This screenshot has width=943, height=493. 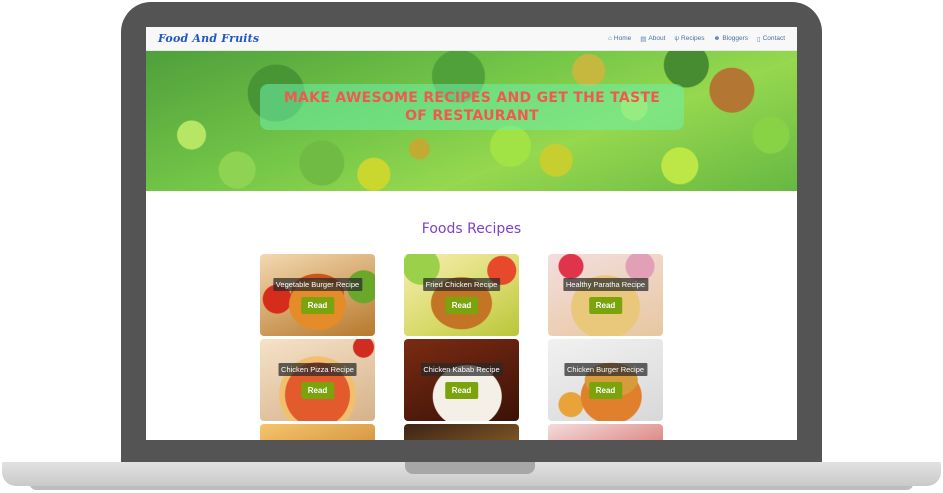 I want to click on recipe-card-chicken-kabab: Chicken Kabab Recipe Read, so click(x=461, y=380).